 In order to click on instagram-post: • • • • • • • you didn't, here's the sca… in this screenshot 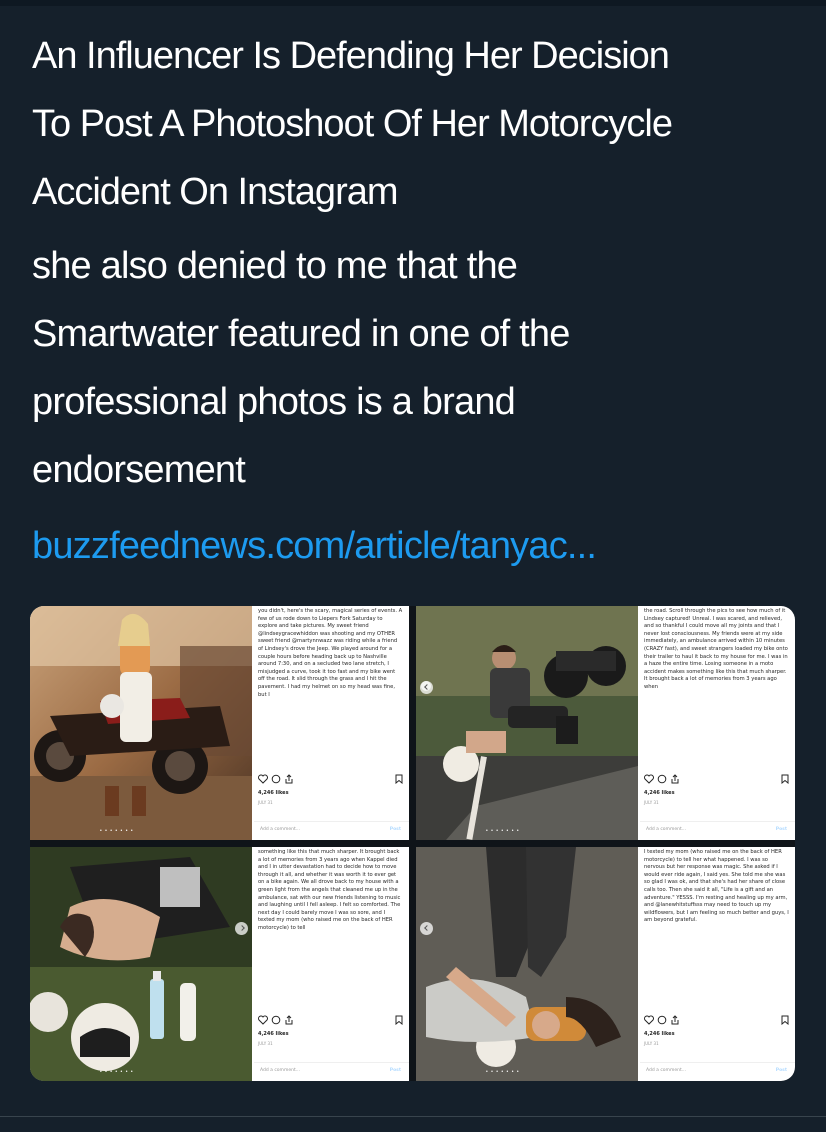, I will do `click(219, 723)`.